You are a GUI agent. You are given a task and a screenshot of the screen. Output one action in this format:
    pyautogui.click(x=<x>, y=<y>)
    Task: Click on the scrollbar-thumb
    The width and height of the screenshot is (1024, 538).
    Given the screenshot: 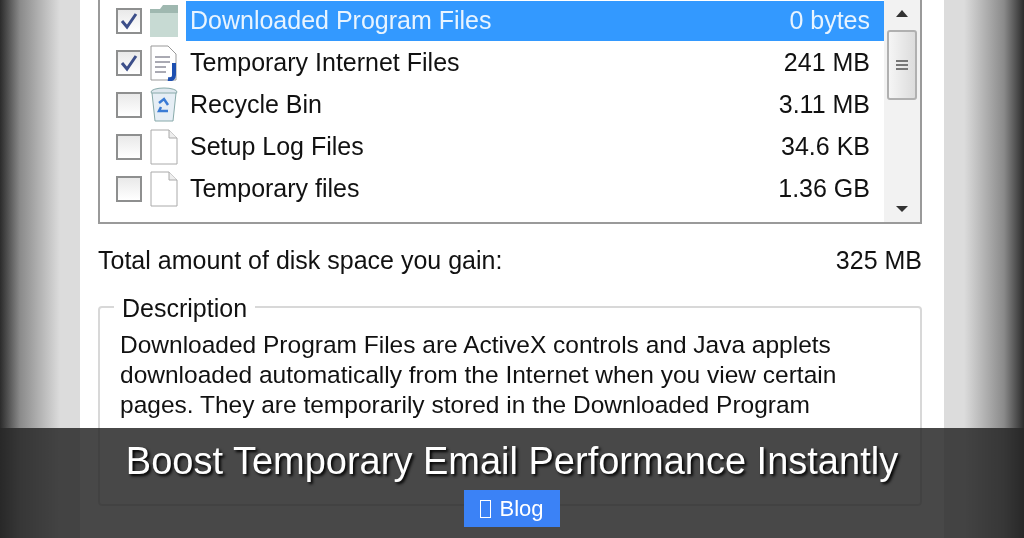 What is the action you would take?
    pyautogui.click(x=902, y=65)
    